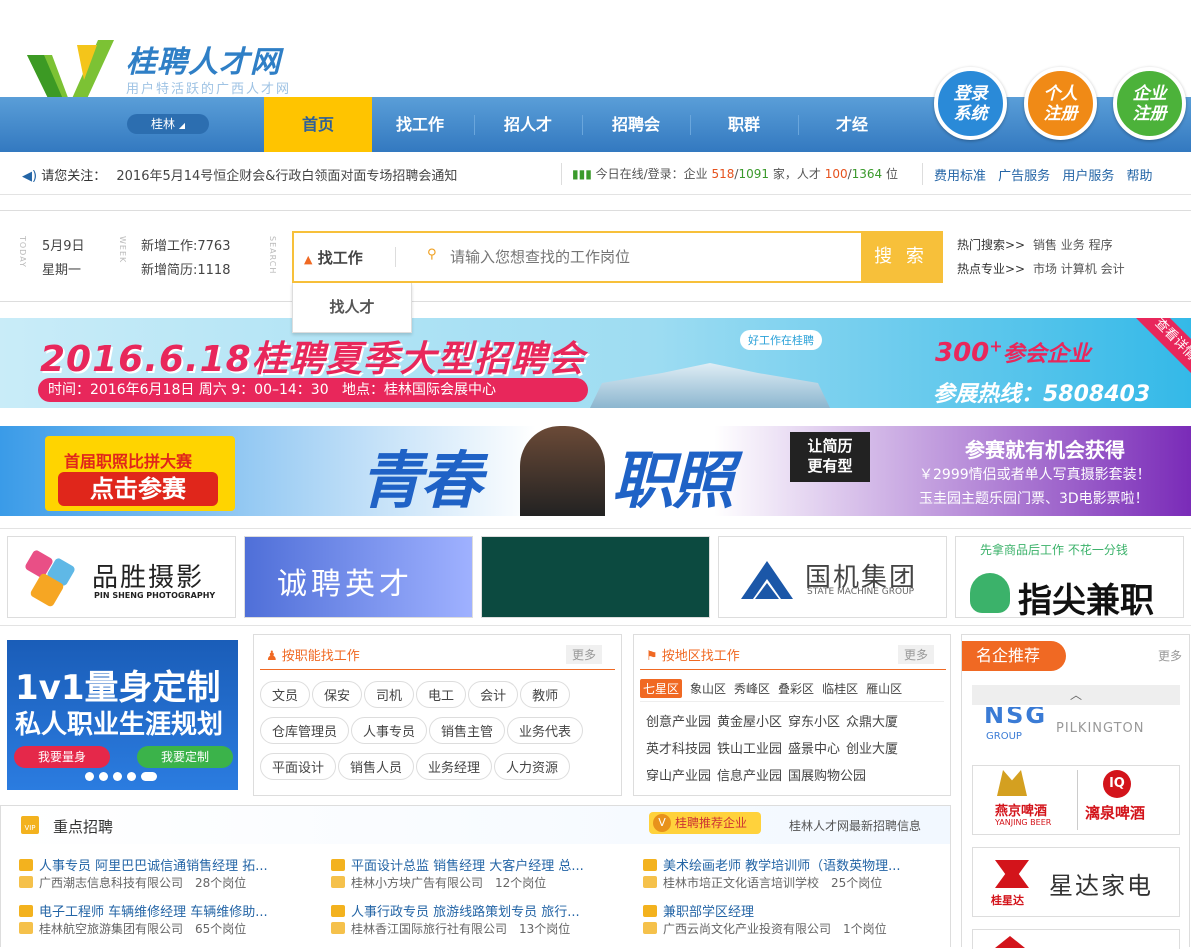  What do you see at coordinates (749, 747) in the screenshot?
I see `place-link: 铁山工业园` at bounding box center [749, 747].